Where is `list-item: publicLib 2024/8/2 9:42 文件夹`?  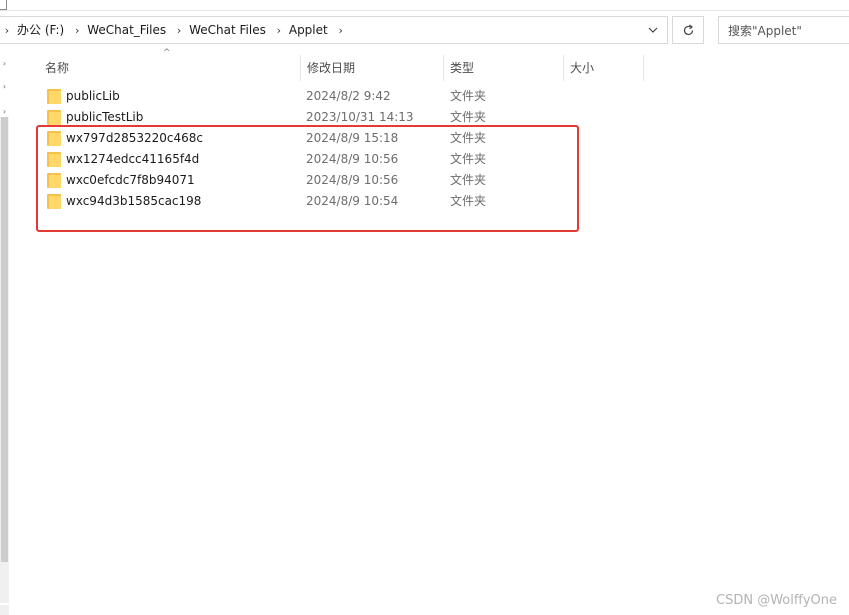 list-item: publicLib 2024/8/2 9:42 文件夹 is located at coordinates (342, 96).